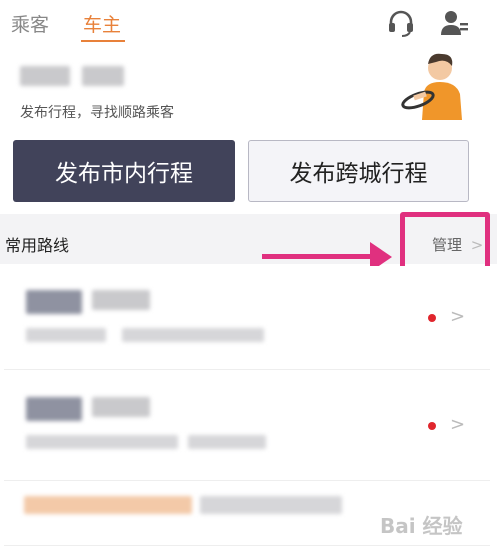 The height and width of the screenshot is (557, 497). What do you see at coordinates (37, 245) in the screenshot?
I see `routes-section-title: 常用路线` at bounding box center [37, 245].